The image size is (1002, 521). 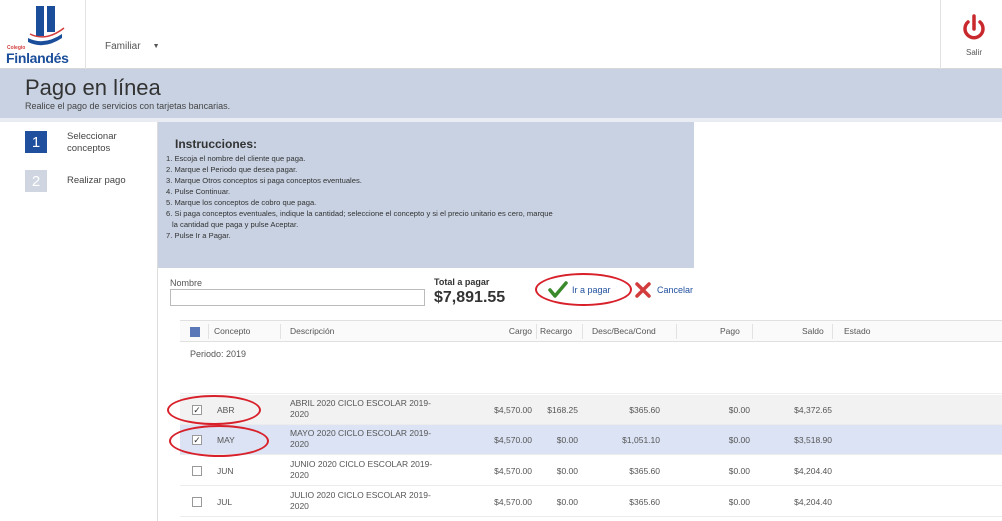 I want to click on pay-button-label: Ir a pagar, so click(x=591, y=290).